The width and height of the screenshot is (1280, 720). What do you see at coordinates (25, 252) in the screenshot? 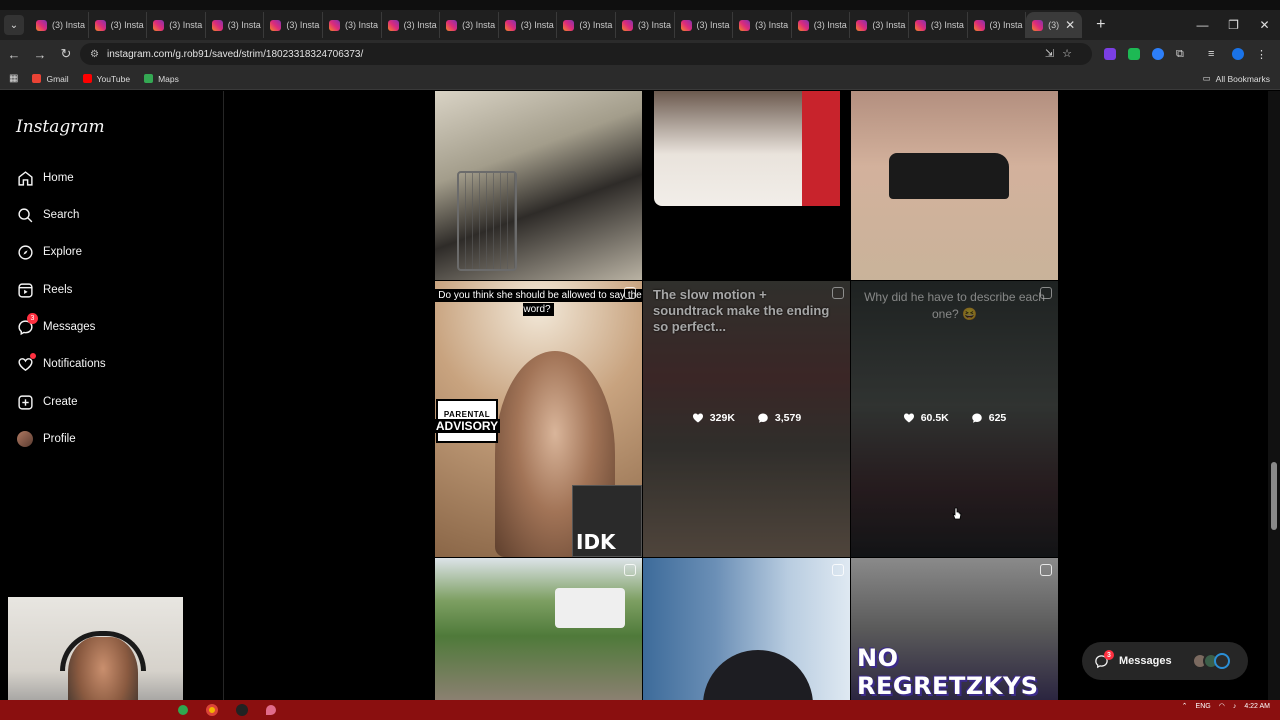
I see `compass-icon` at bounding box center [25, 252].